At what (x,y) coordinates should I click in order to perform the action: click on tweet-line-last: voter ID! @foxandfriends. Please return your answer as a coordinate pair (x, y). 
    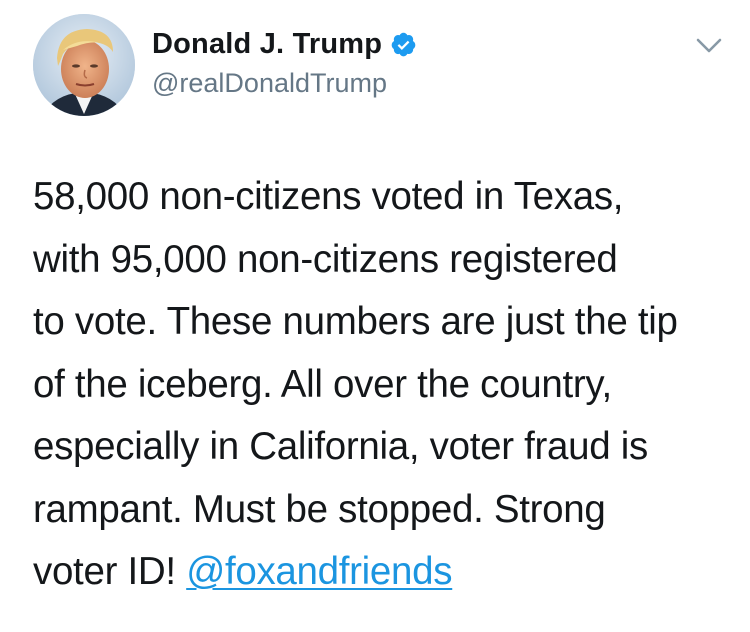
    Looking at the image, I should click on (378, 572).